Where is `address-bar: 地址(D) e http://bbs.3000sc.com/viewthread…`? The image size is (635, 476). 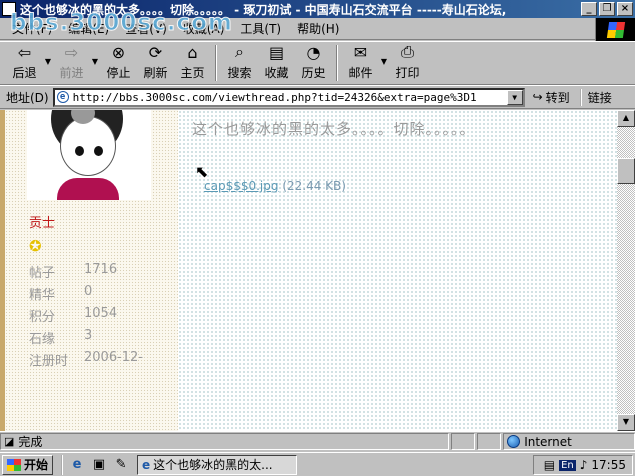
address-bar: 地址(D) e http://bbs.3000sc.com/viewthread… is located at coordinates (317, 97).